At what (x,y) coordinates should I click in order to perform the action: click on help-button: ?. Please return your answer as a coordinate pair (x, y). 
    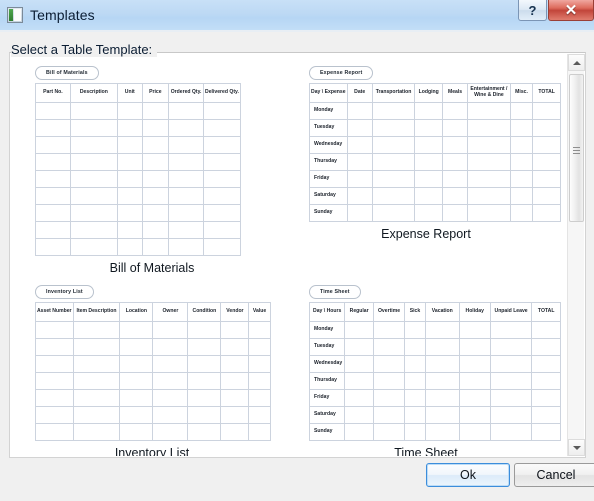
    Looking at the image, I should click on (532, 10).